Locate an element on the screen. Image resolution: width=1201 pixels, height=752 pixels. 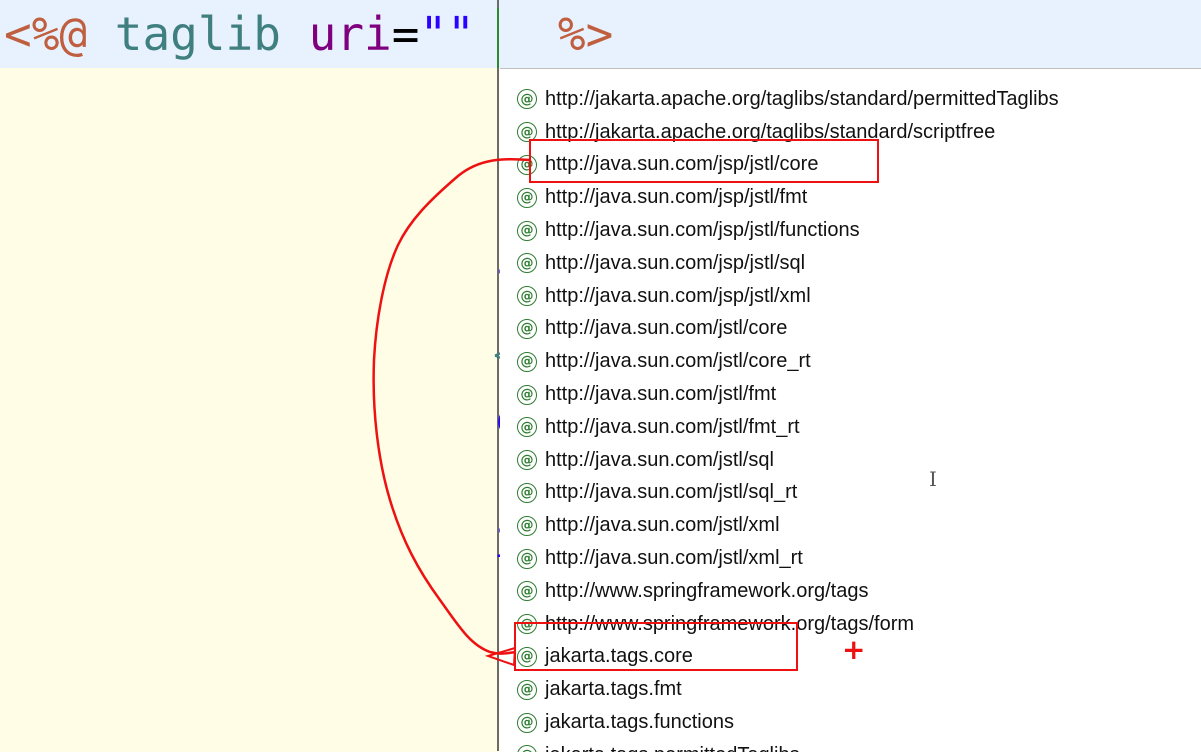
code-line: <%@ taglib uri="" %> is located at coordinates (600, 34).